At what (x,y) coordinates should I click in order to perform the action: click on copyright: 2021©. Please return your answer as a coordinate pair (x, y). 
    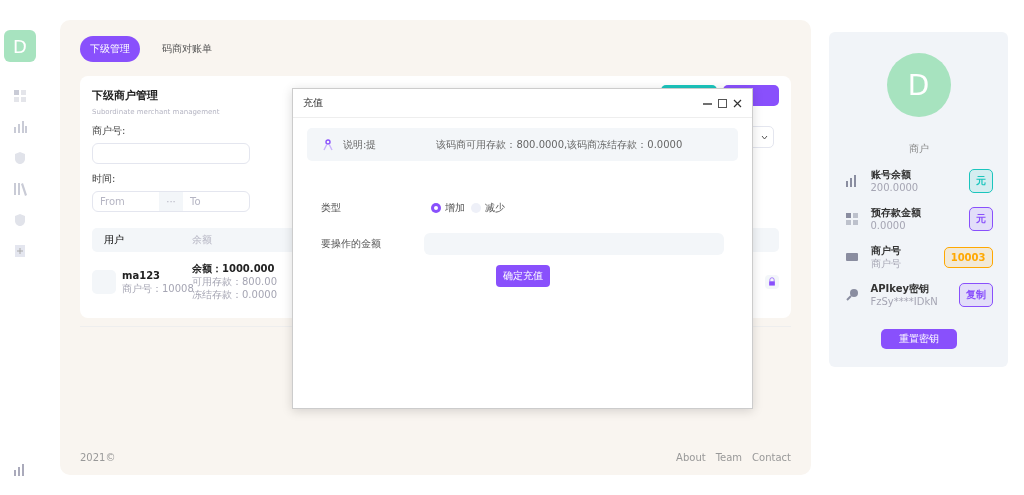
    Looking at the image, I should click on (98, 457).